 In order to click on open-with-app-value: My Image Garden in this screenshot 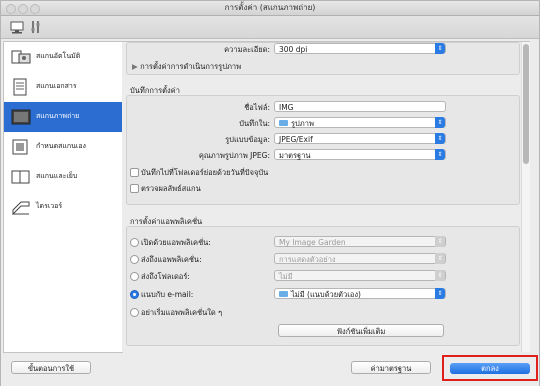, I will do `click(312, 242)`.